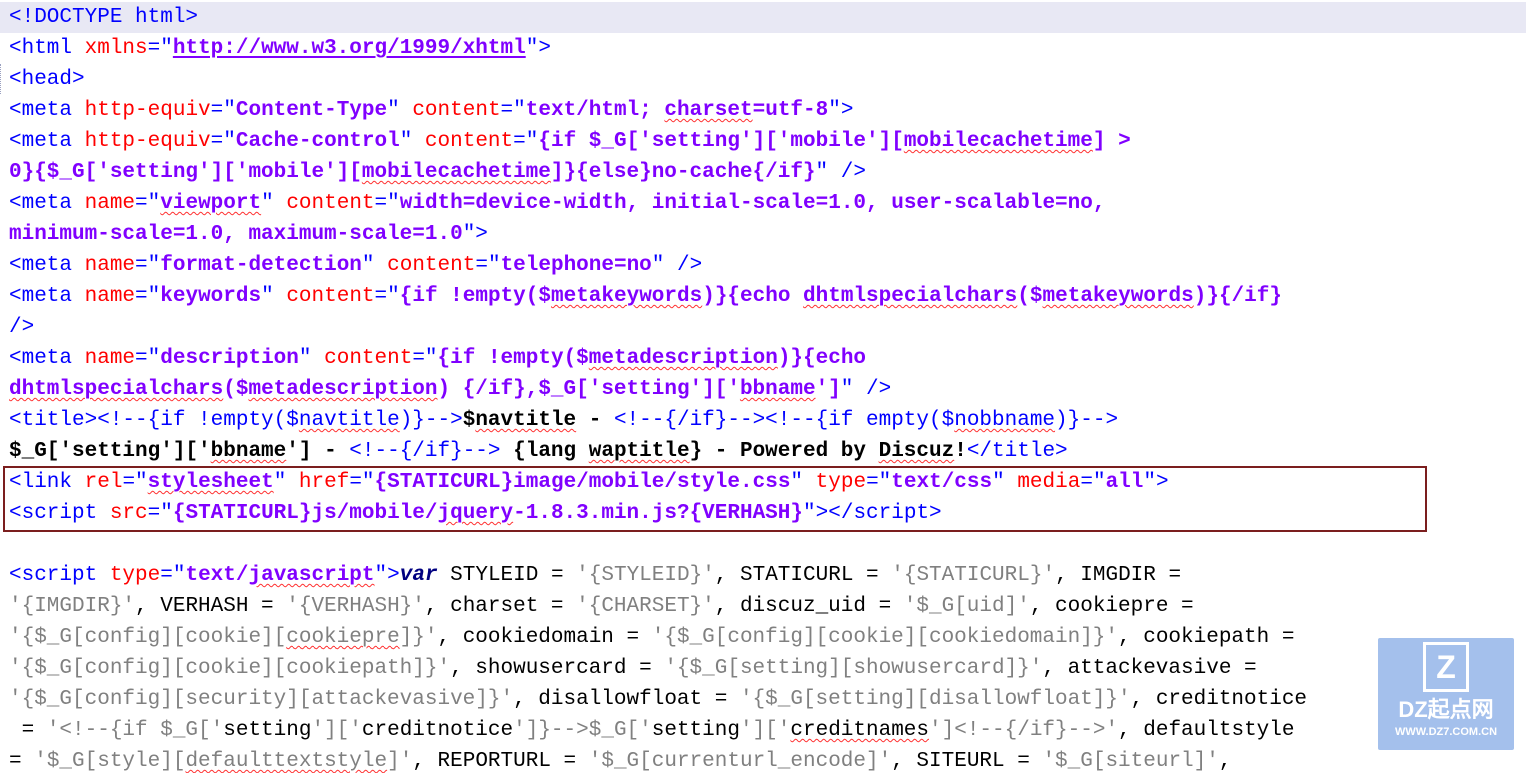 Image resolution: width=1526 pixels, height=773 pixels. Describe the element at coordinates (1149, 668) in the screenshot. I see `code-token: , attackevasive =` at that location.